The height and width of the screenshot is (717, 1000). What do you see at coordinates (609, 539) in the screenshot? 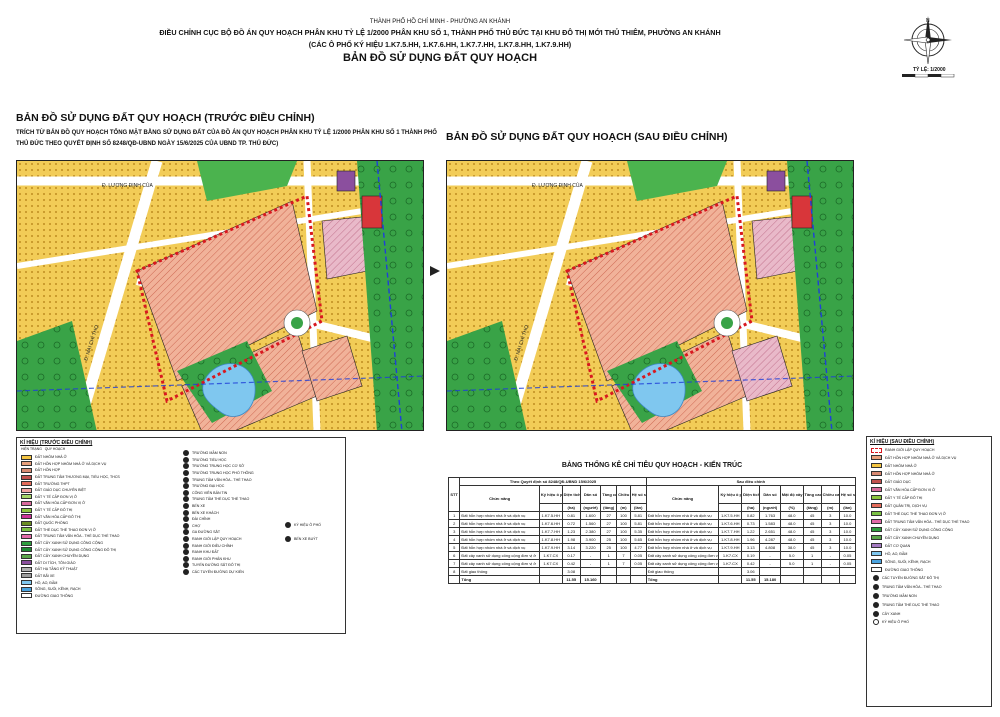
I see `table-cell: 25` at bounding box center [609, 539].